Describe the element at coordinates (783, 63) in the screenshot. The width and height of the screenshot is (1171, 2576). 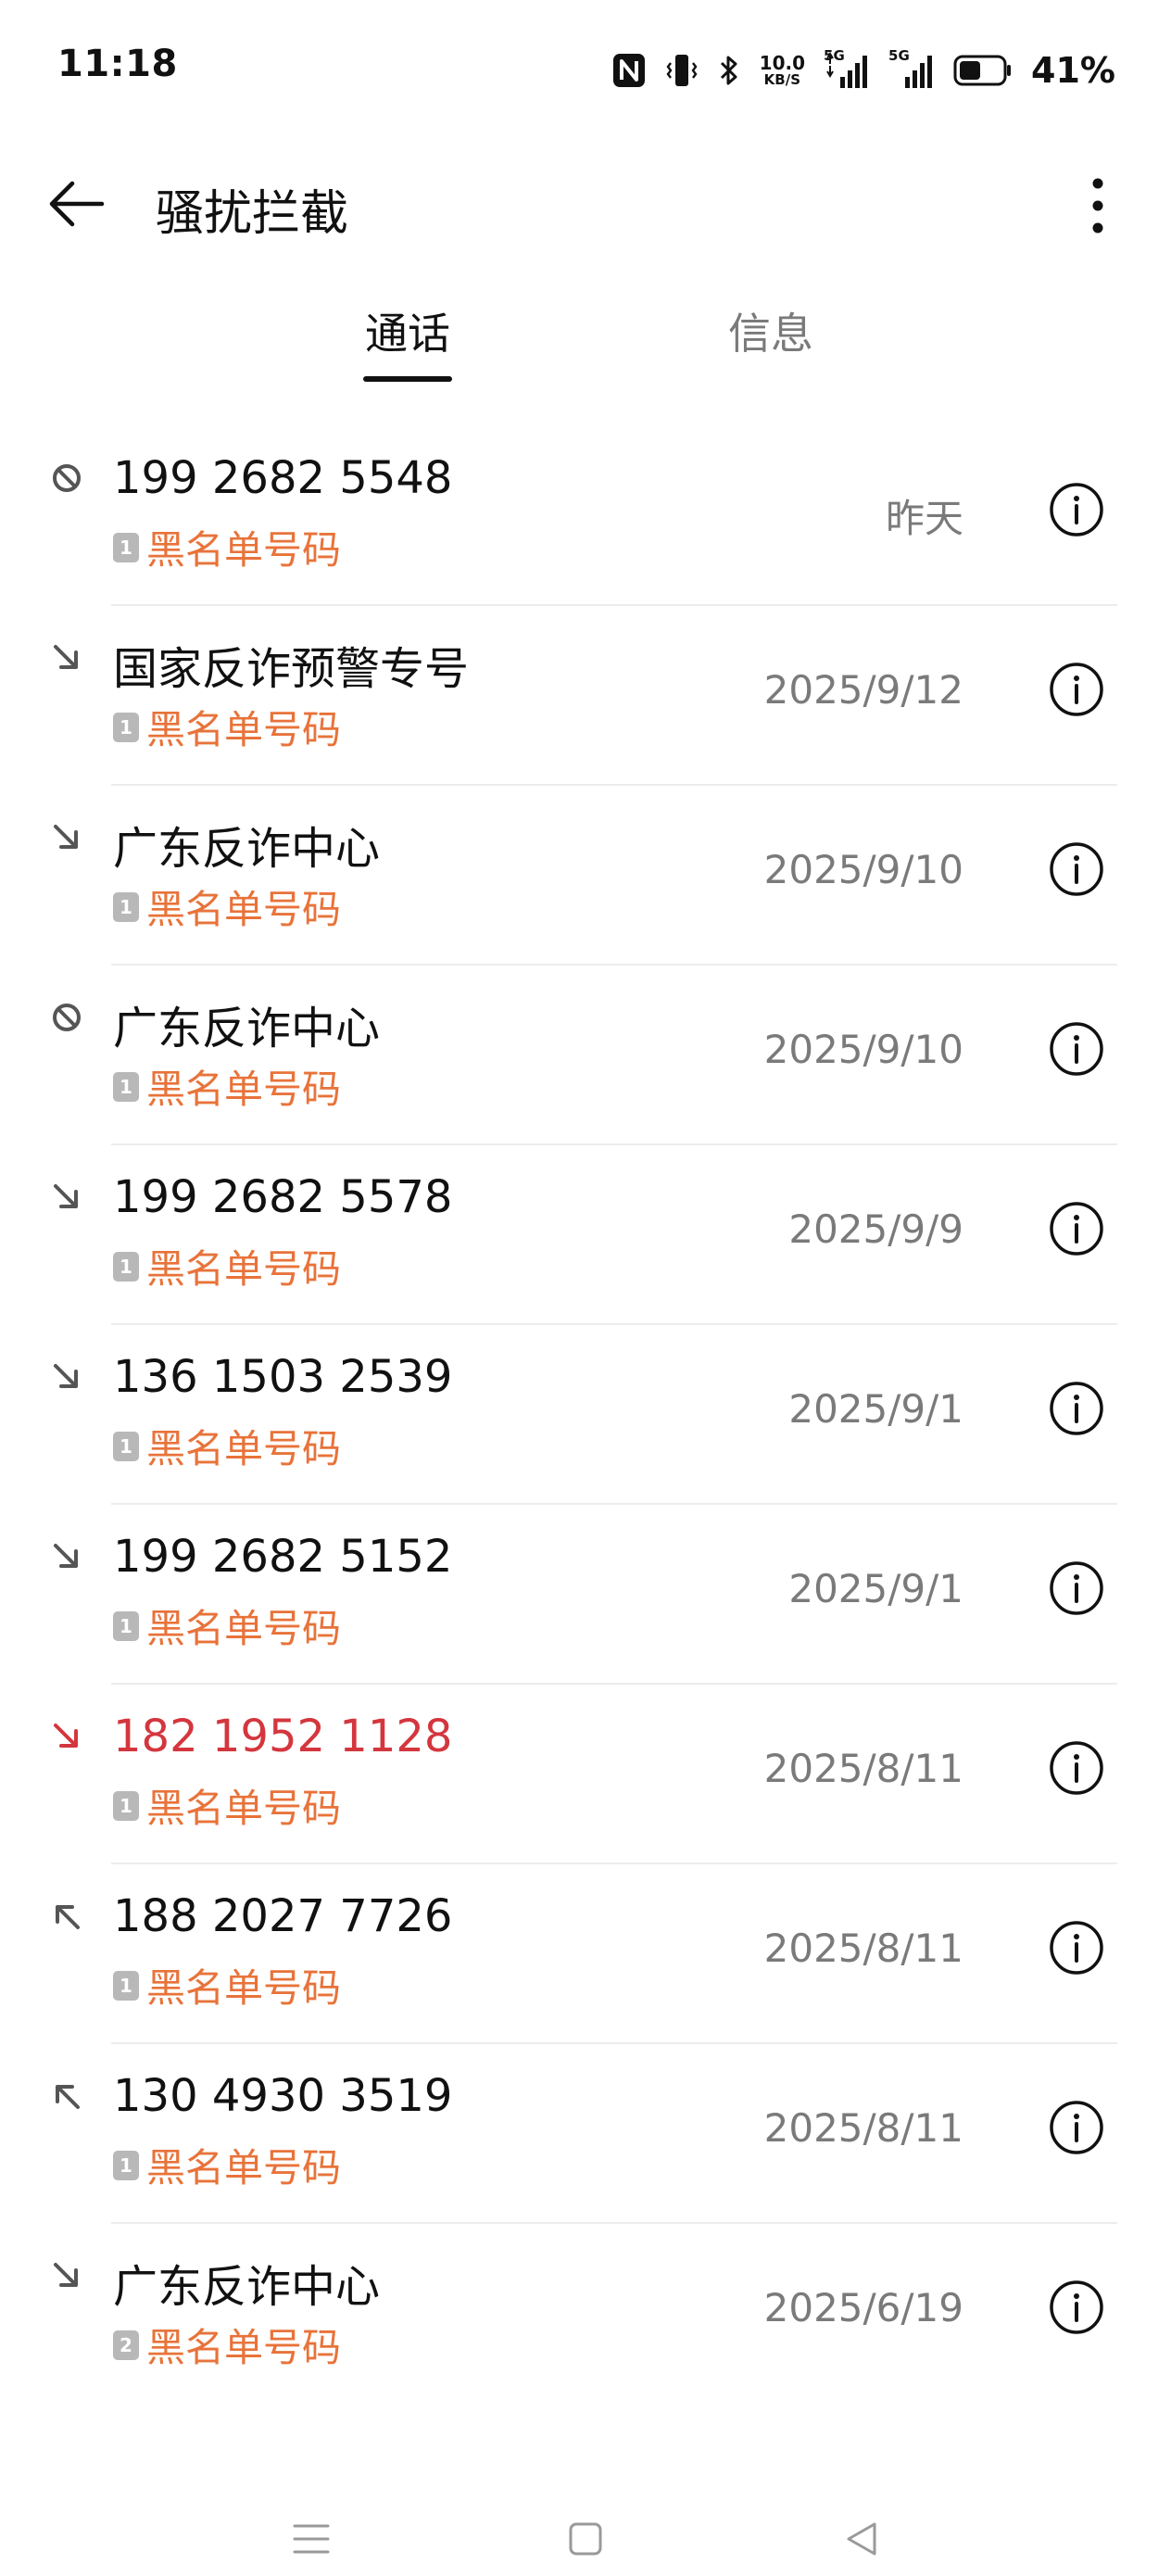
I see `network-speed-value: 10.0` at that location.